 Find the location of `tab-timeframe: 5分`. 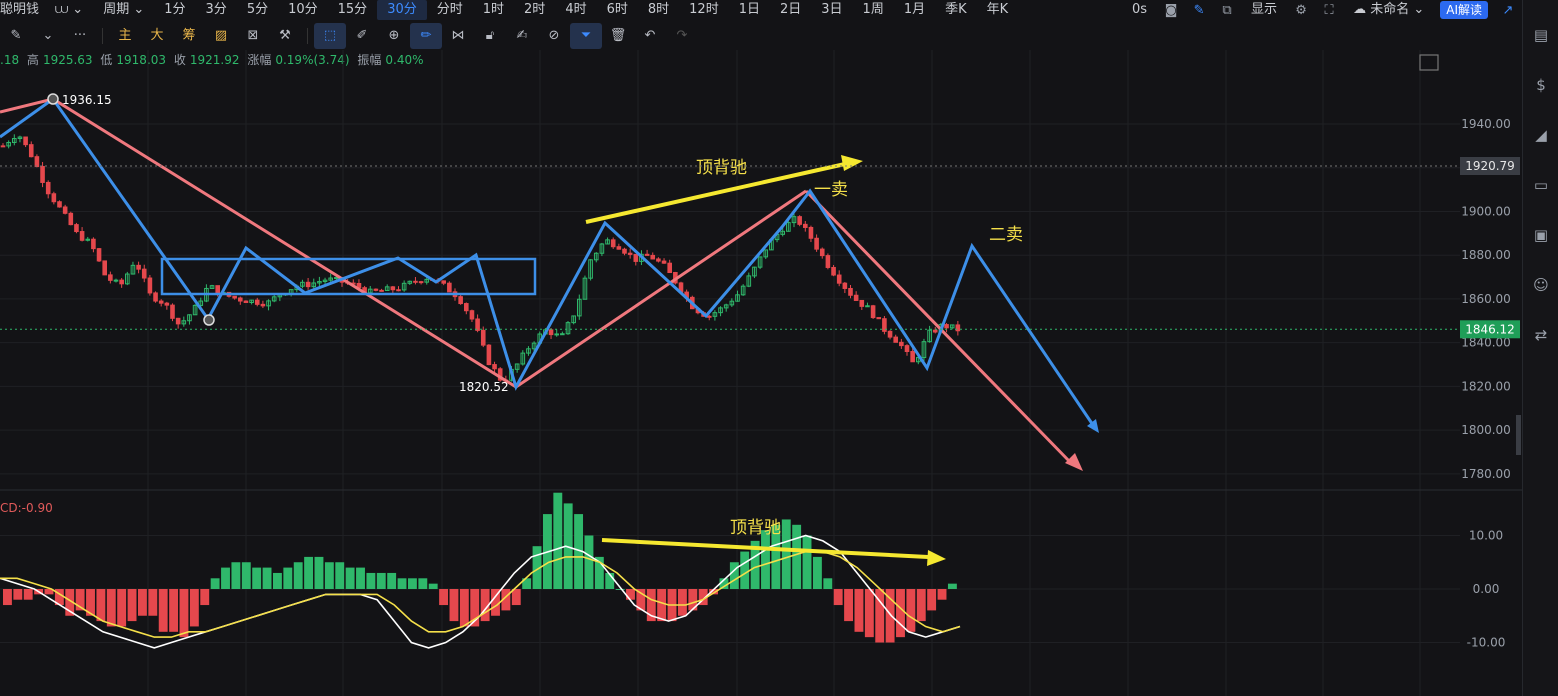

tab-timeframe: 5分 is located at coordinates (257, 10).